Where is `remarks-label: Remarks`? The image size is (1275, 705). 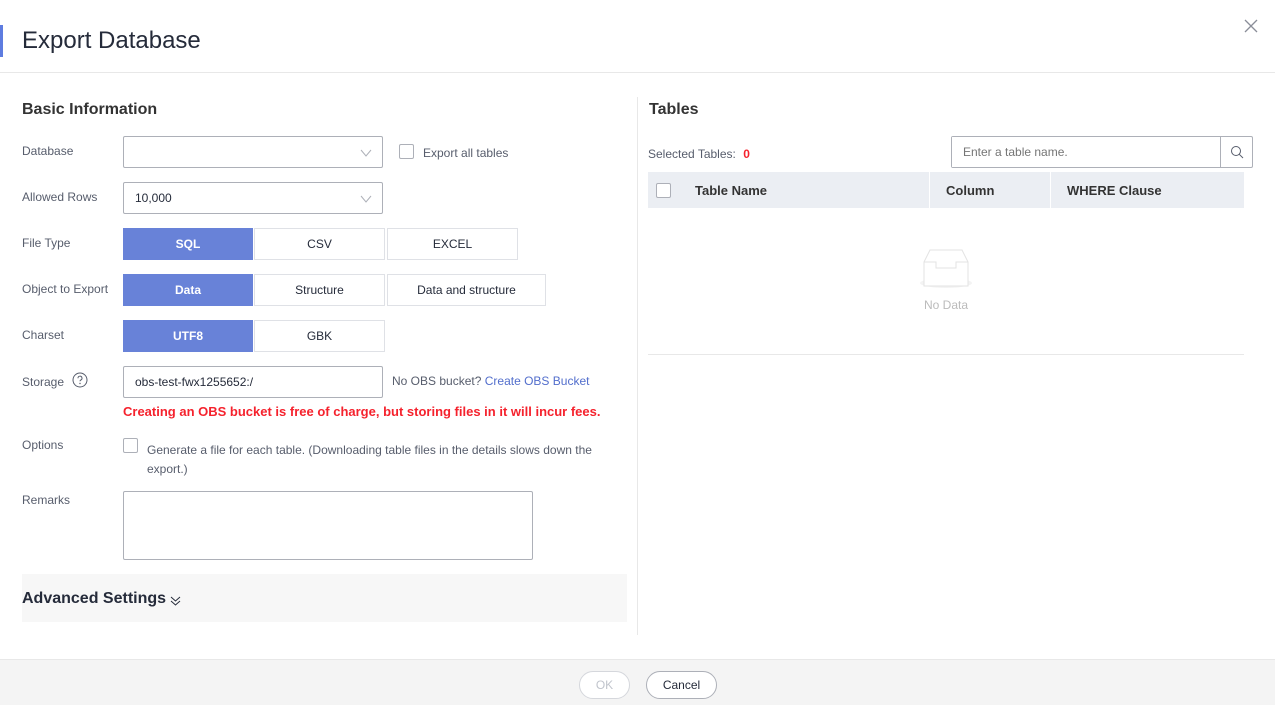 remarks-label: Remarks is located at coordinates (46, 500).